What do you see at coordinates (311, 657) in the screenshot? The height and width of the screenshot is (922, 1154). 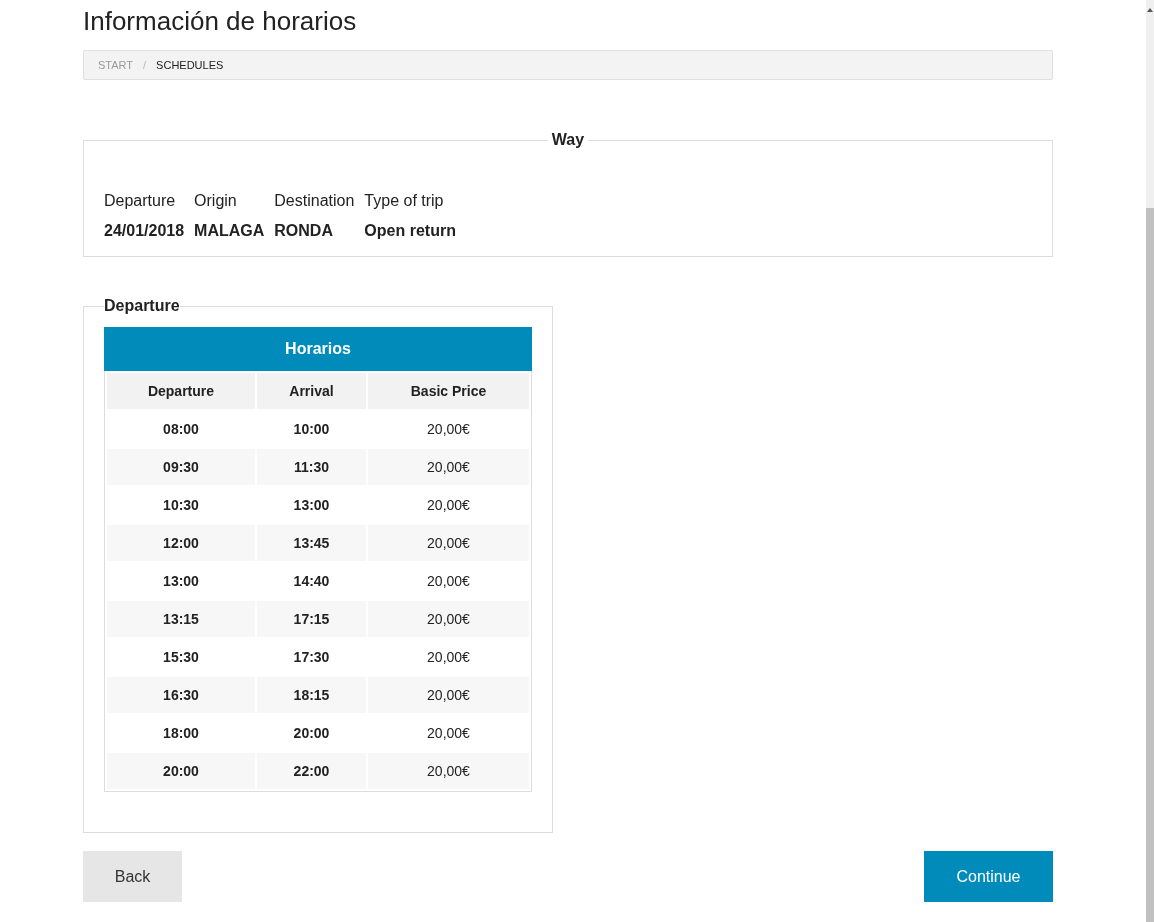 I see `table-cell-text: 17:30` at bounding box center [311, 657].